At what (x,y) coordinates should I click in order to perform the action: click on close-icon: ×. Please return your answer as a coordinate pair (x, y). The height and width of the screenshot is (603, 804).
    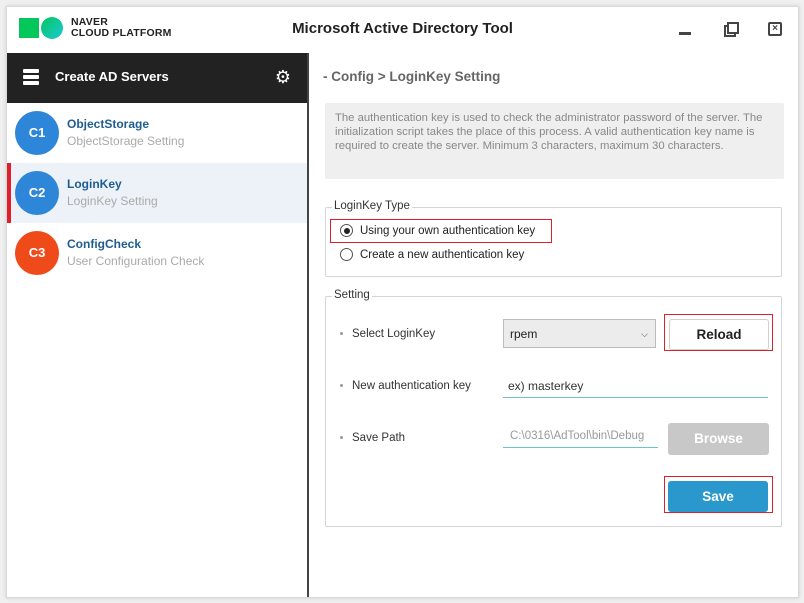
    Looking at the image, I should click on (775, 29).